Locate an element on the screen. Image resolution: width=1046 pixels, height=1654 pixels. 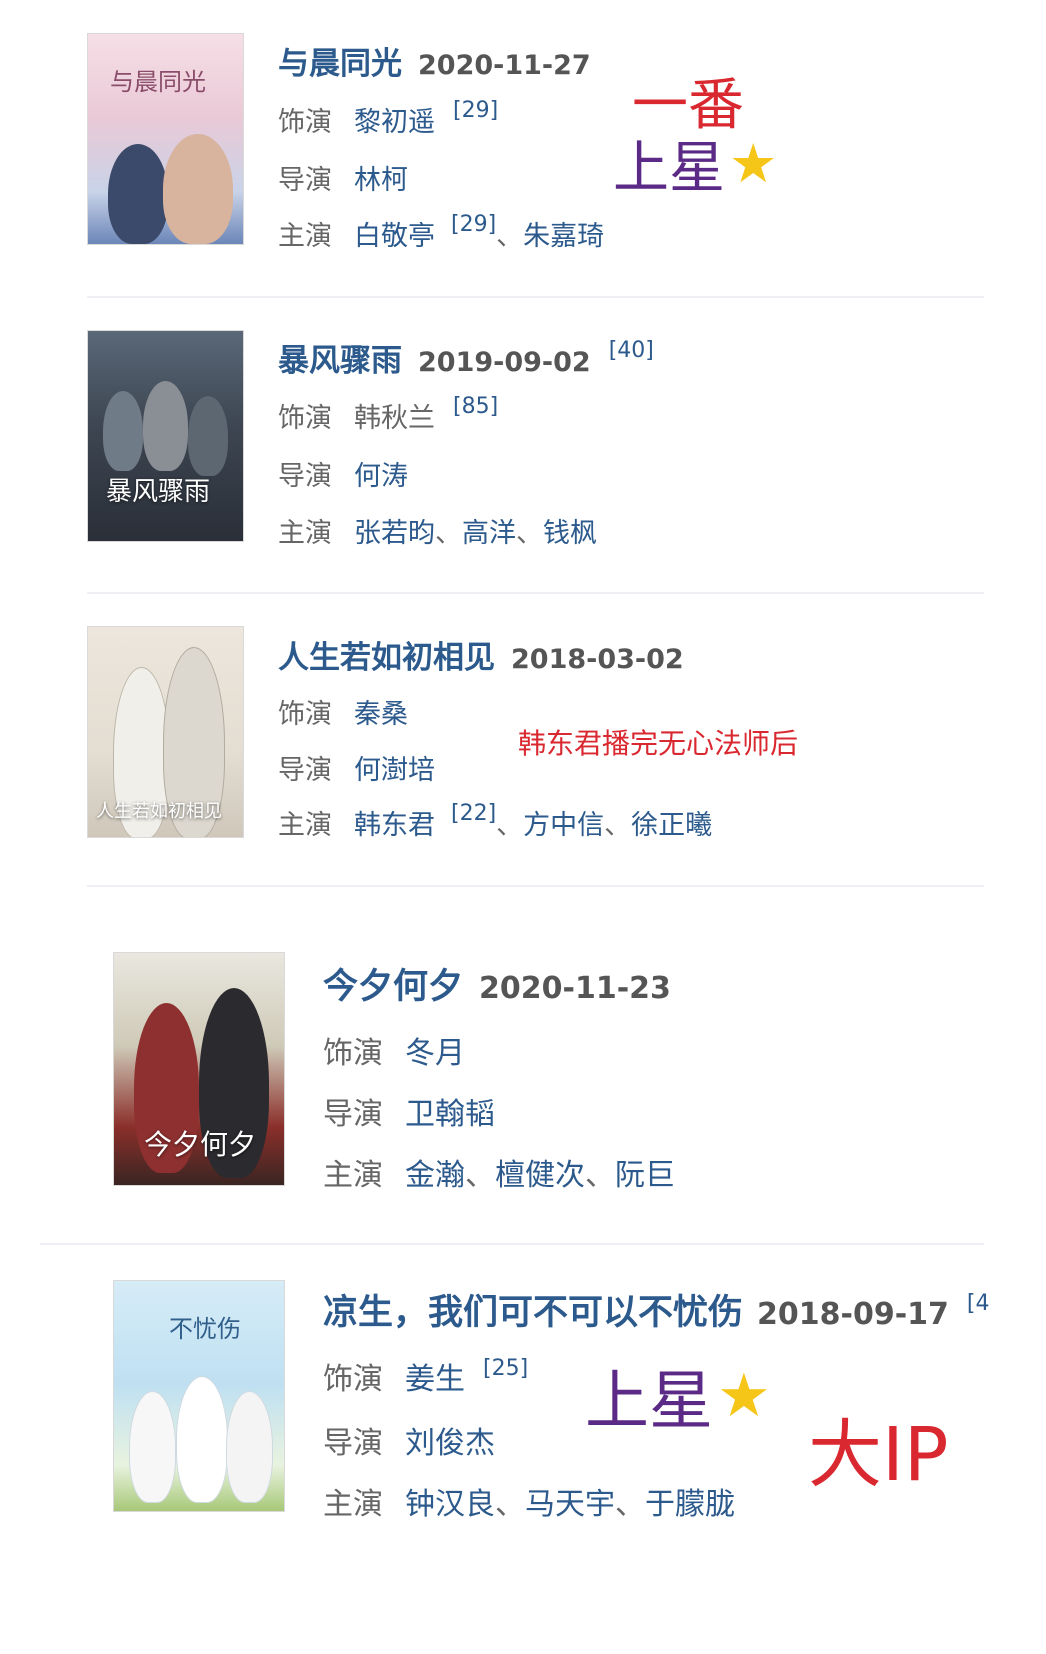
drama-title: 与晨同光 is located at coordinates (340, 60).